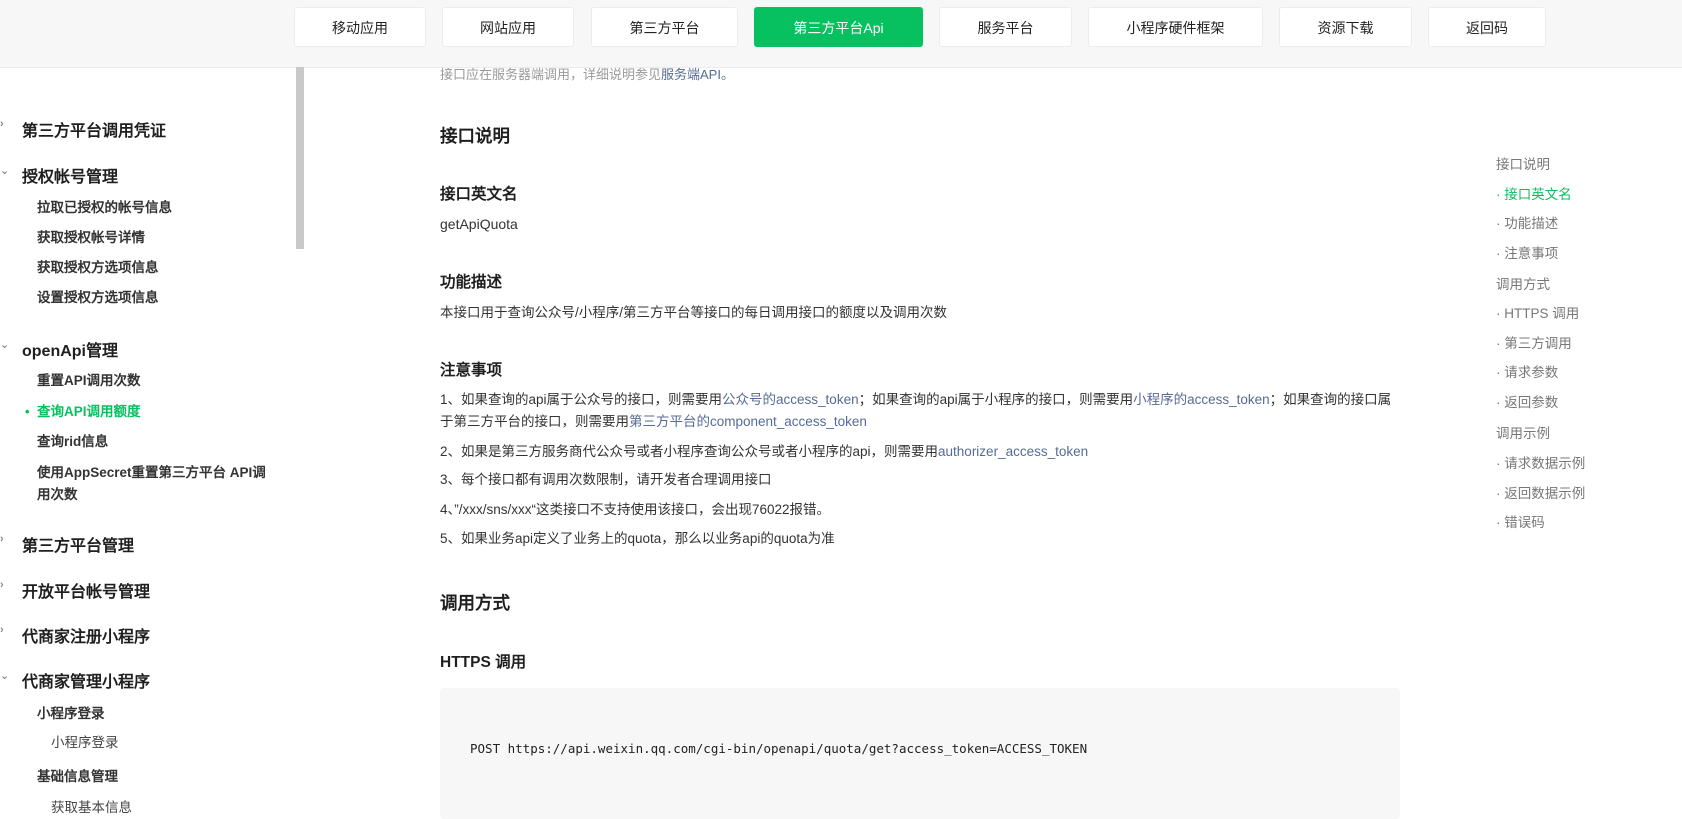  Describe the element at coordinates (1534, 342) in the screenshot. I see `toc-third-party-call: · 第三方调用` at that location.